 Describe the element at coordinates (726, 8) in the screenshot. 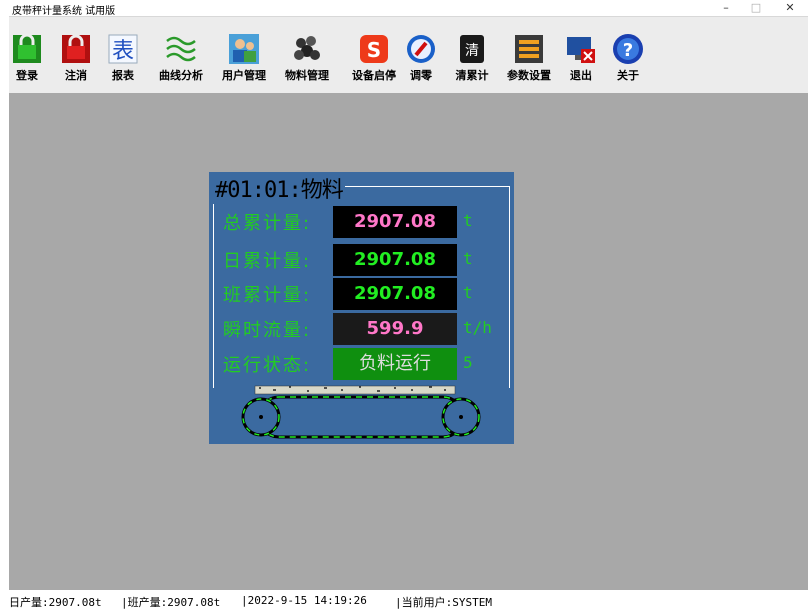

I see `minimize-button: –` at that location.